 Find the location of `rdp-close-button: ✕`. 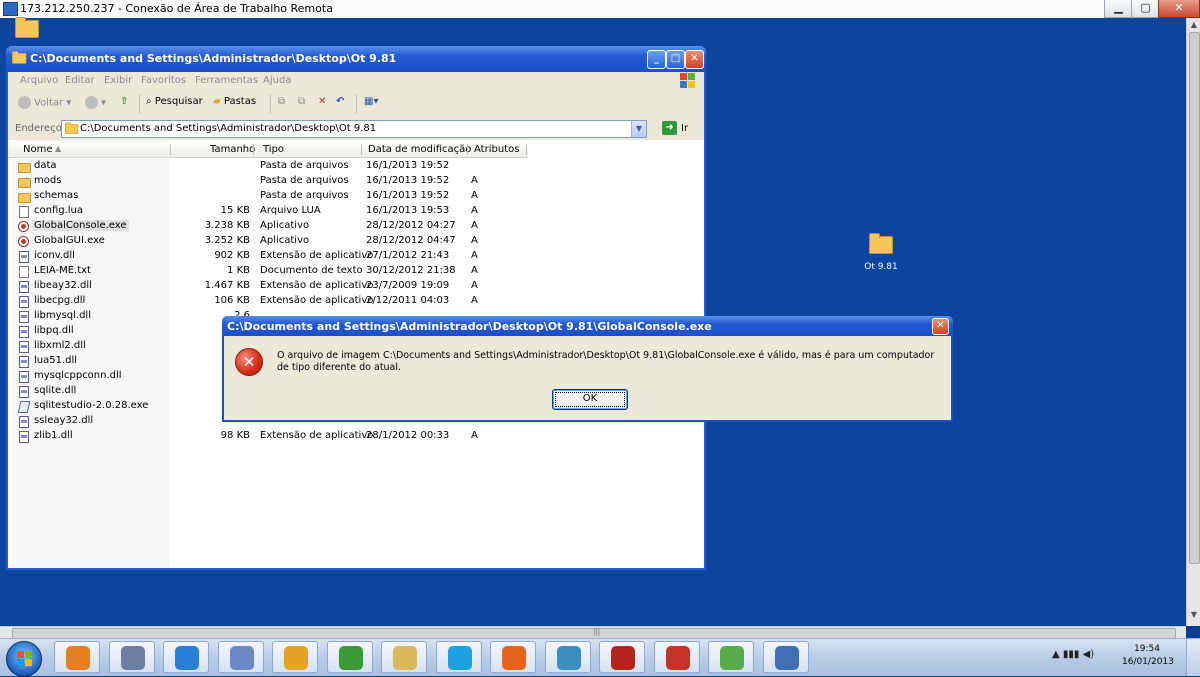

rdp-close-button: ✕ is located at coordinates (1179, 9).